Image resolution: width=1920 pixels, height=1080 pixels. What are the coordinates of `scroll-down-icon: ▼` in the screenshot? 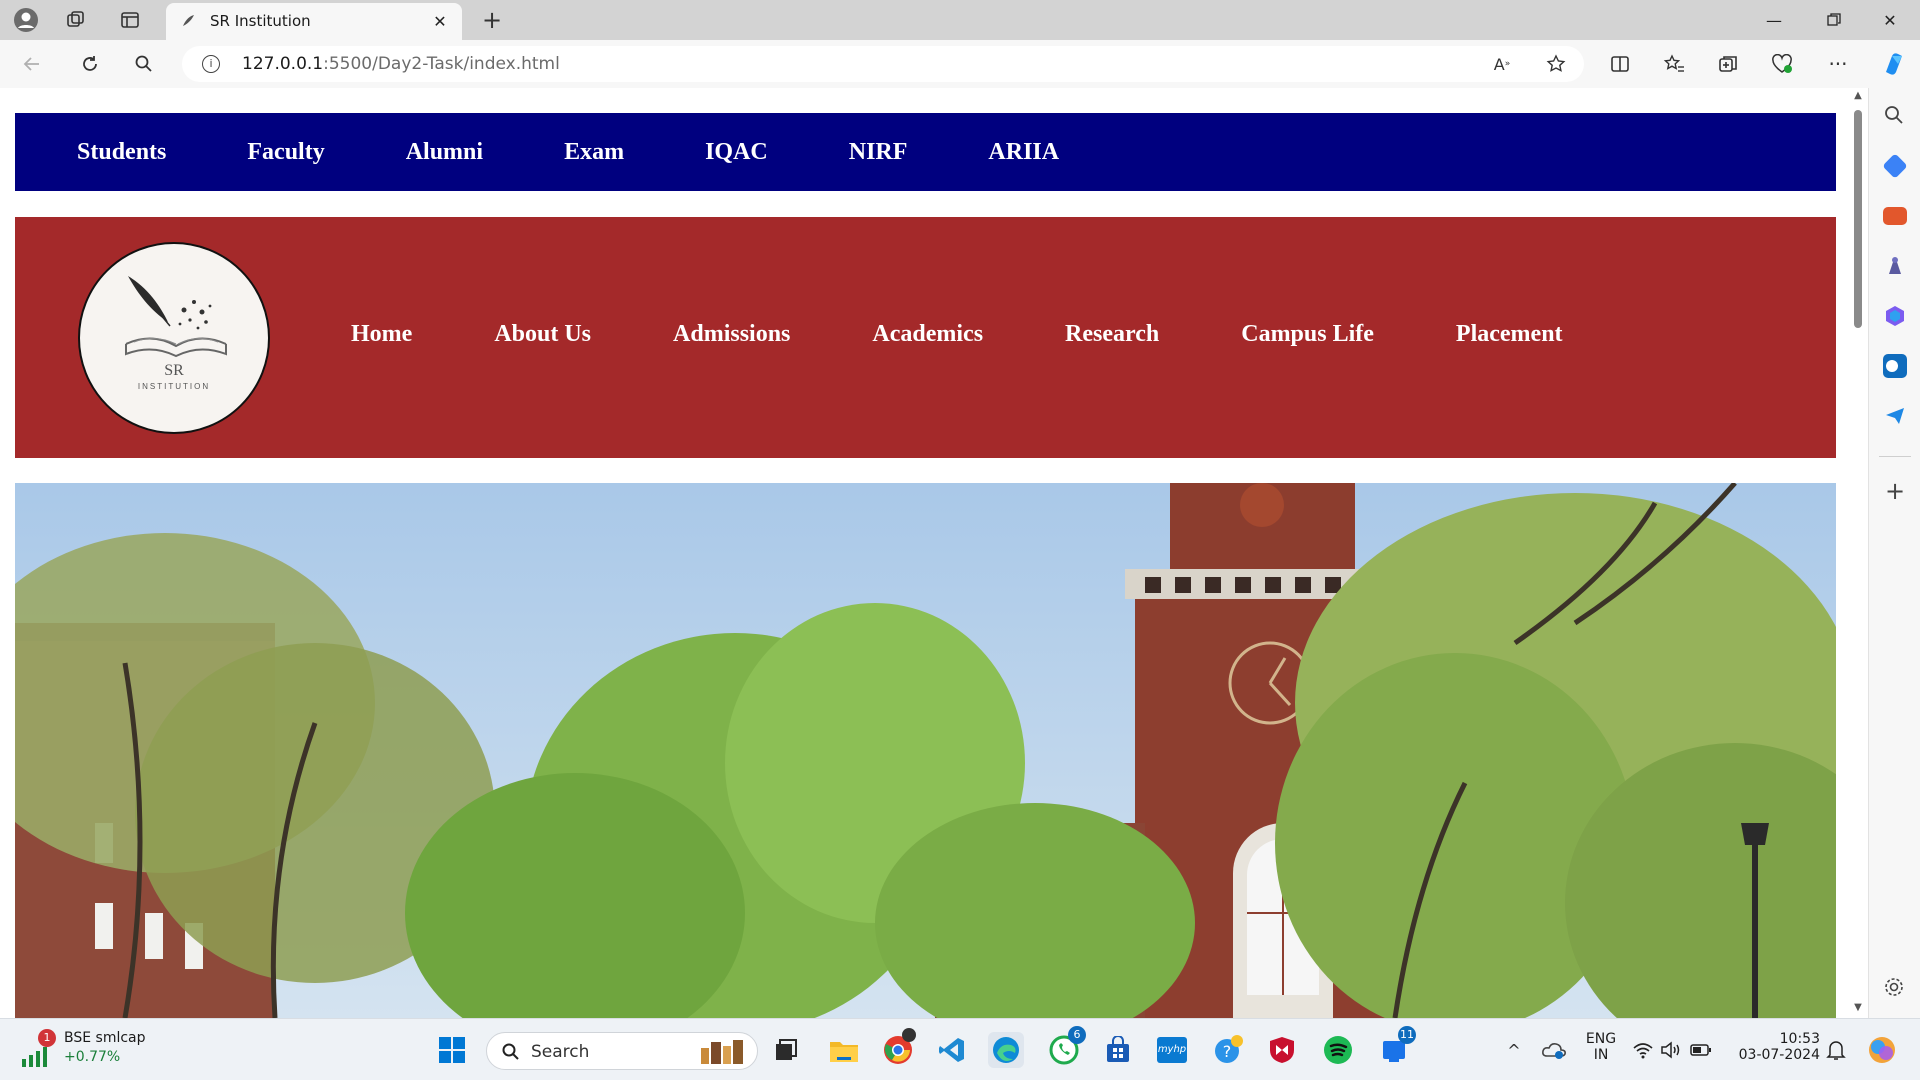 It's located at (1858, 1008).